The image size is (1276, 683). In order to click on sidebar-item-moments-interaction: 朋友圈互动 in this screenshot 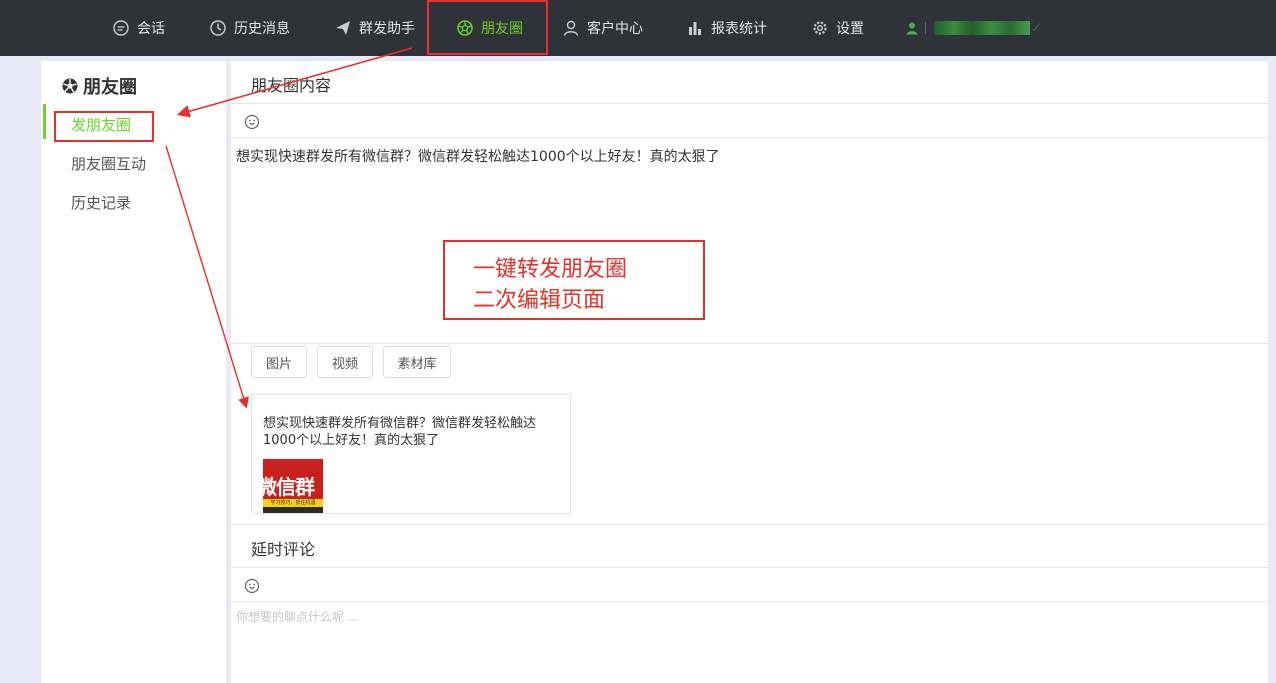, I will do `click(108, 163)`.